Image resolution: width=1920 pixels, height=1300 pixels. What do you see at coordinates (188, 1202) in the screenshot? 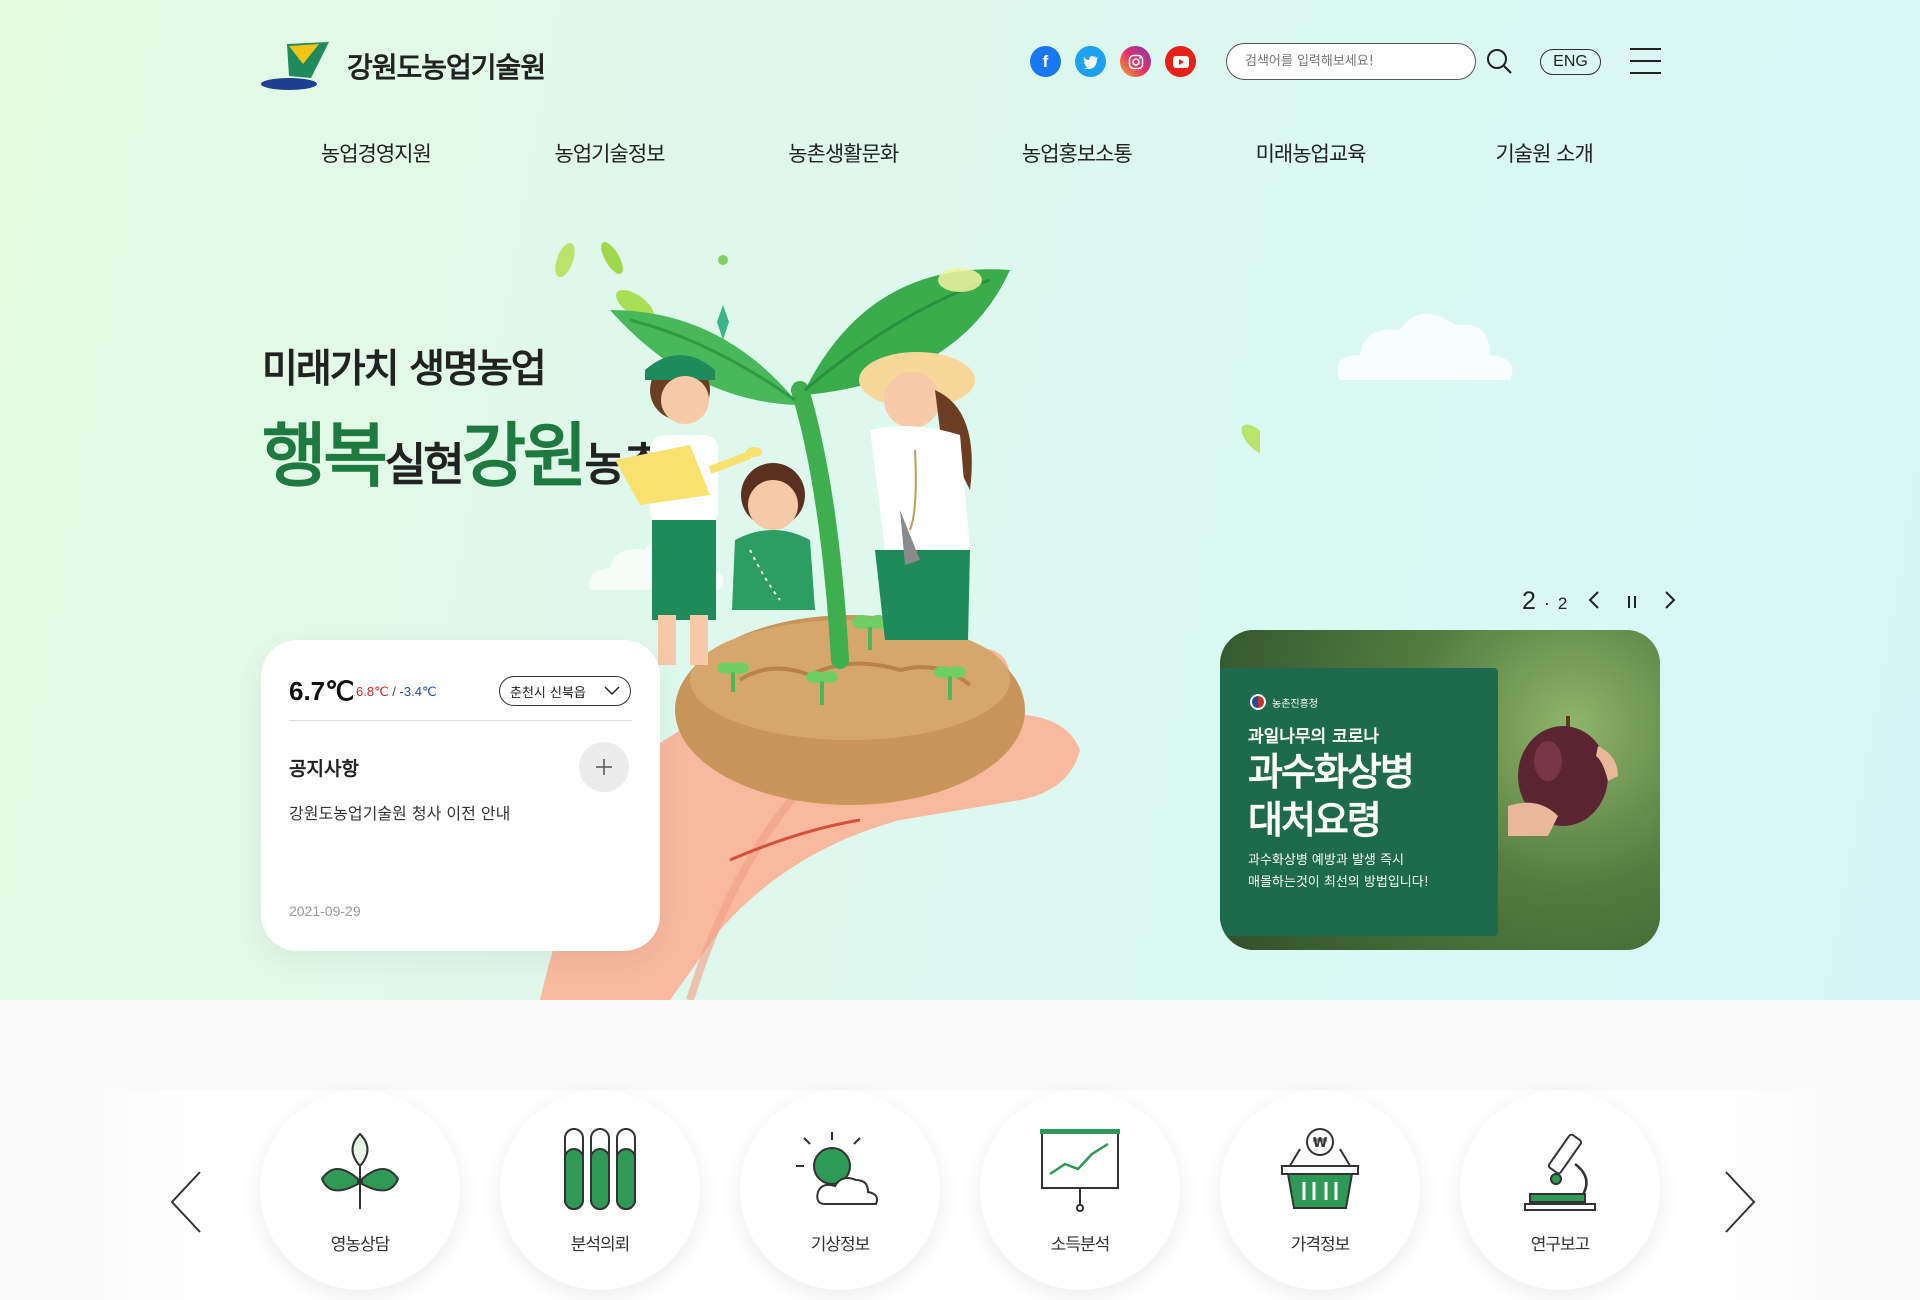
I see `quick-prev-arrow-icon` at bounding box center [188, 1202].